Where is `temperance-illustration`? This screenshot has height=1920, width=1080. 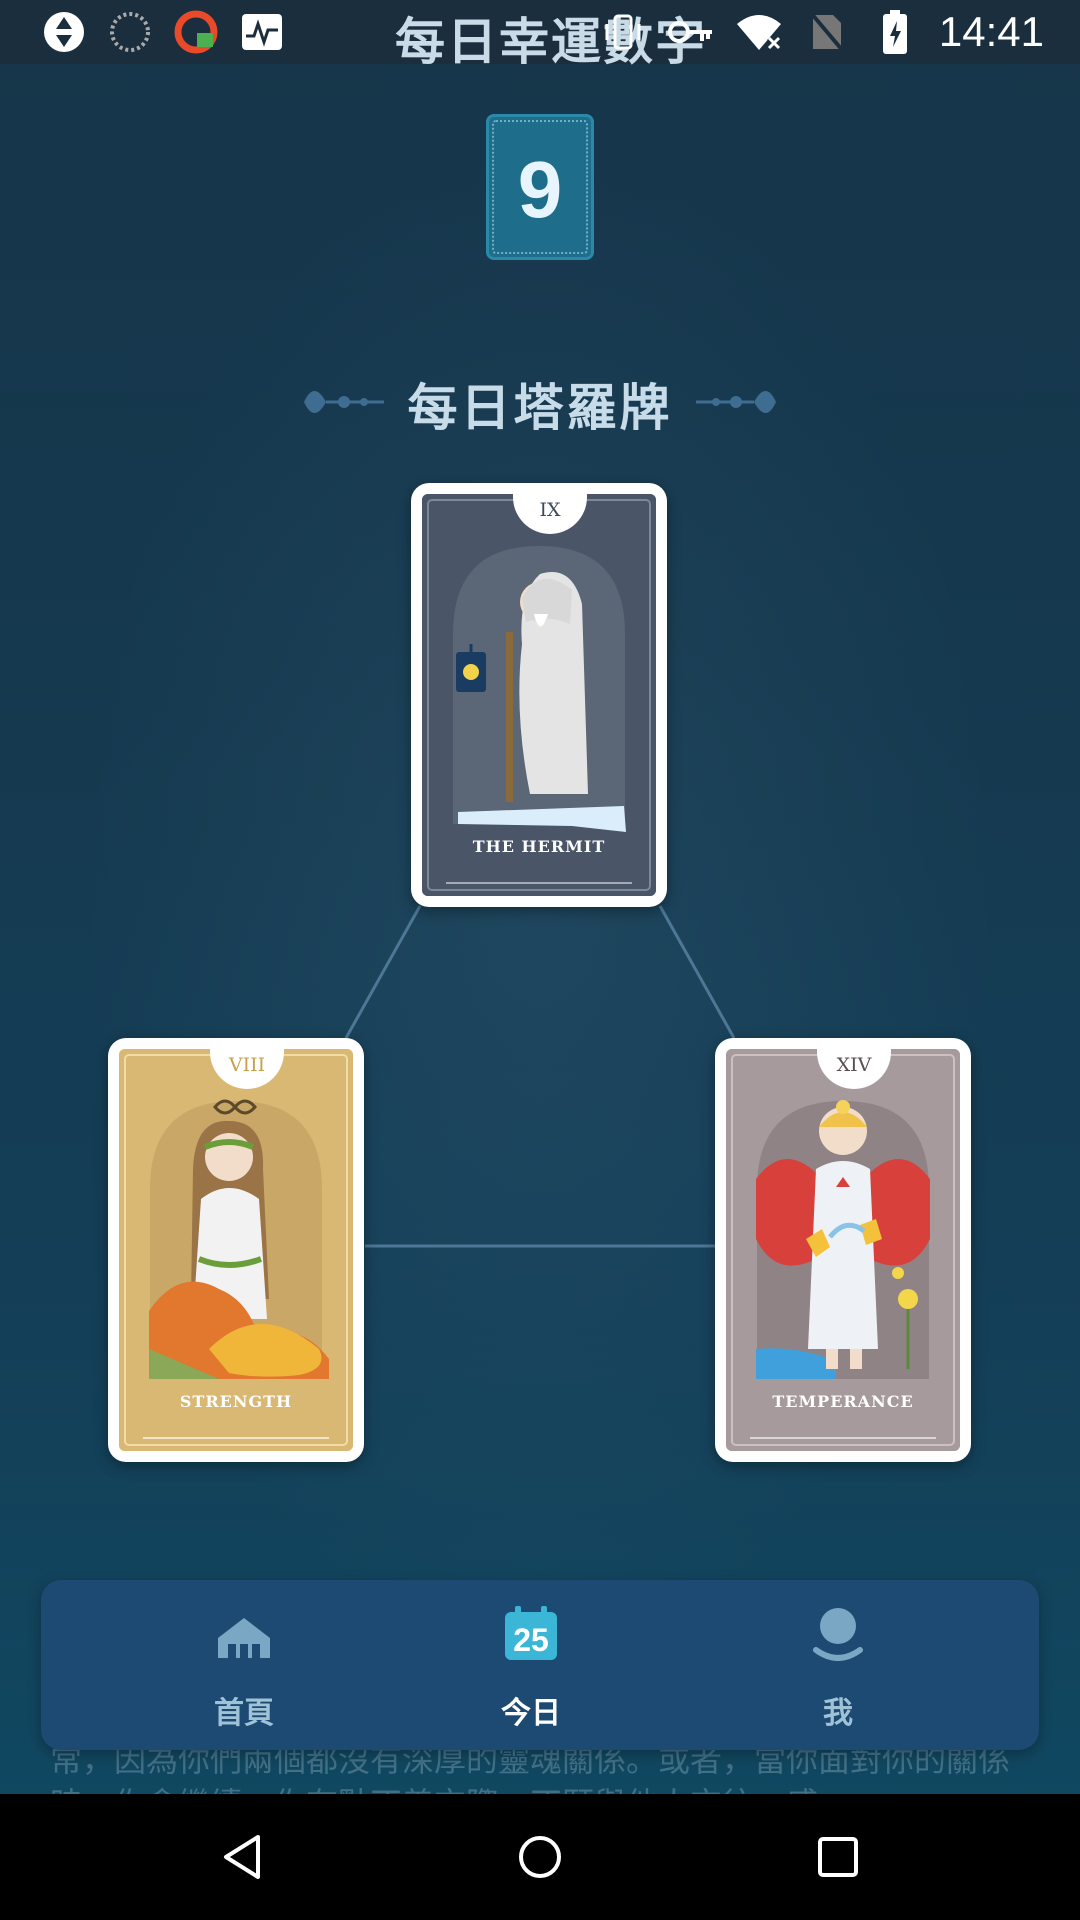
temperance-illustration is located at coordinates (843, 1250).